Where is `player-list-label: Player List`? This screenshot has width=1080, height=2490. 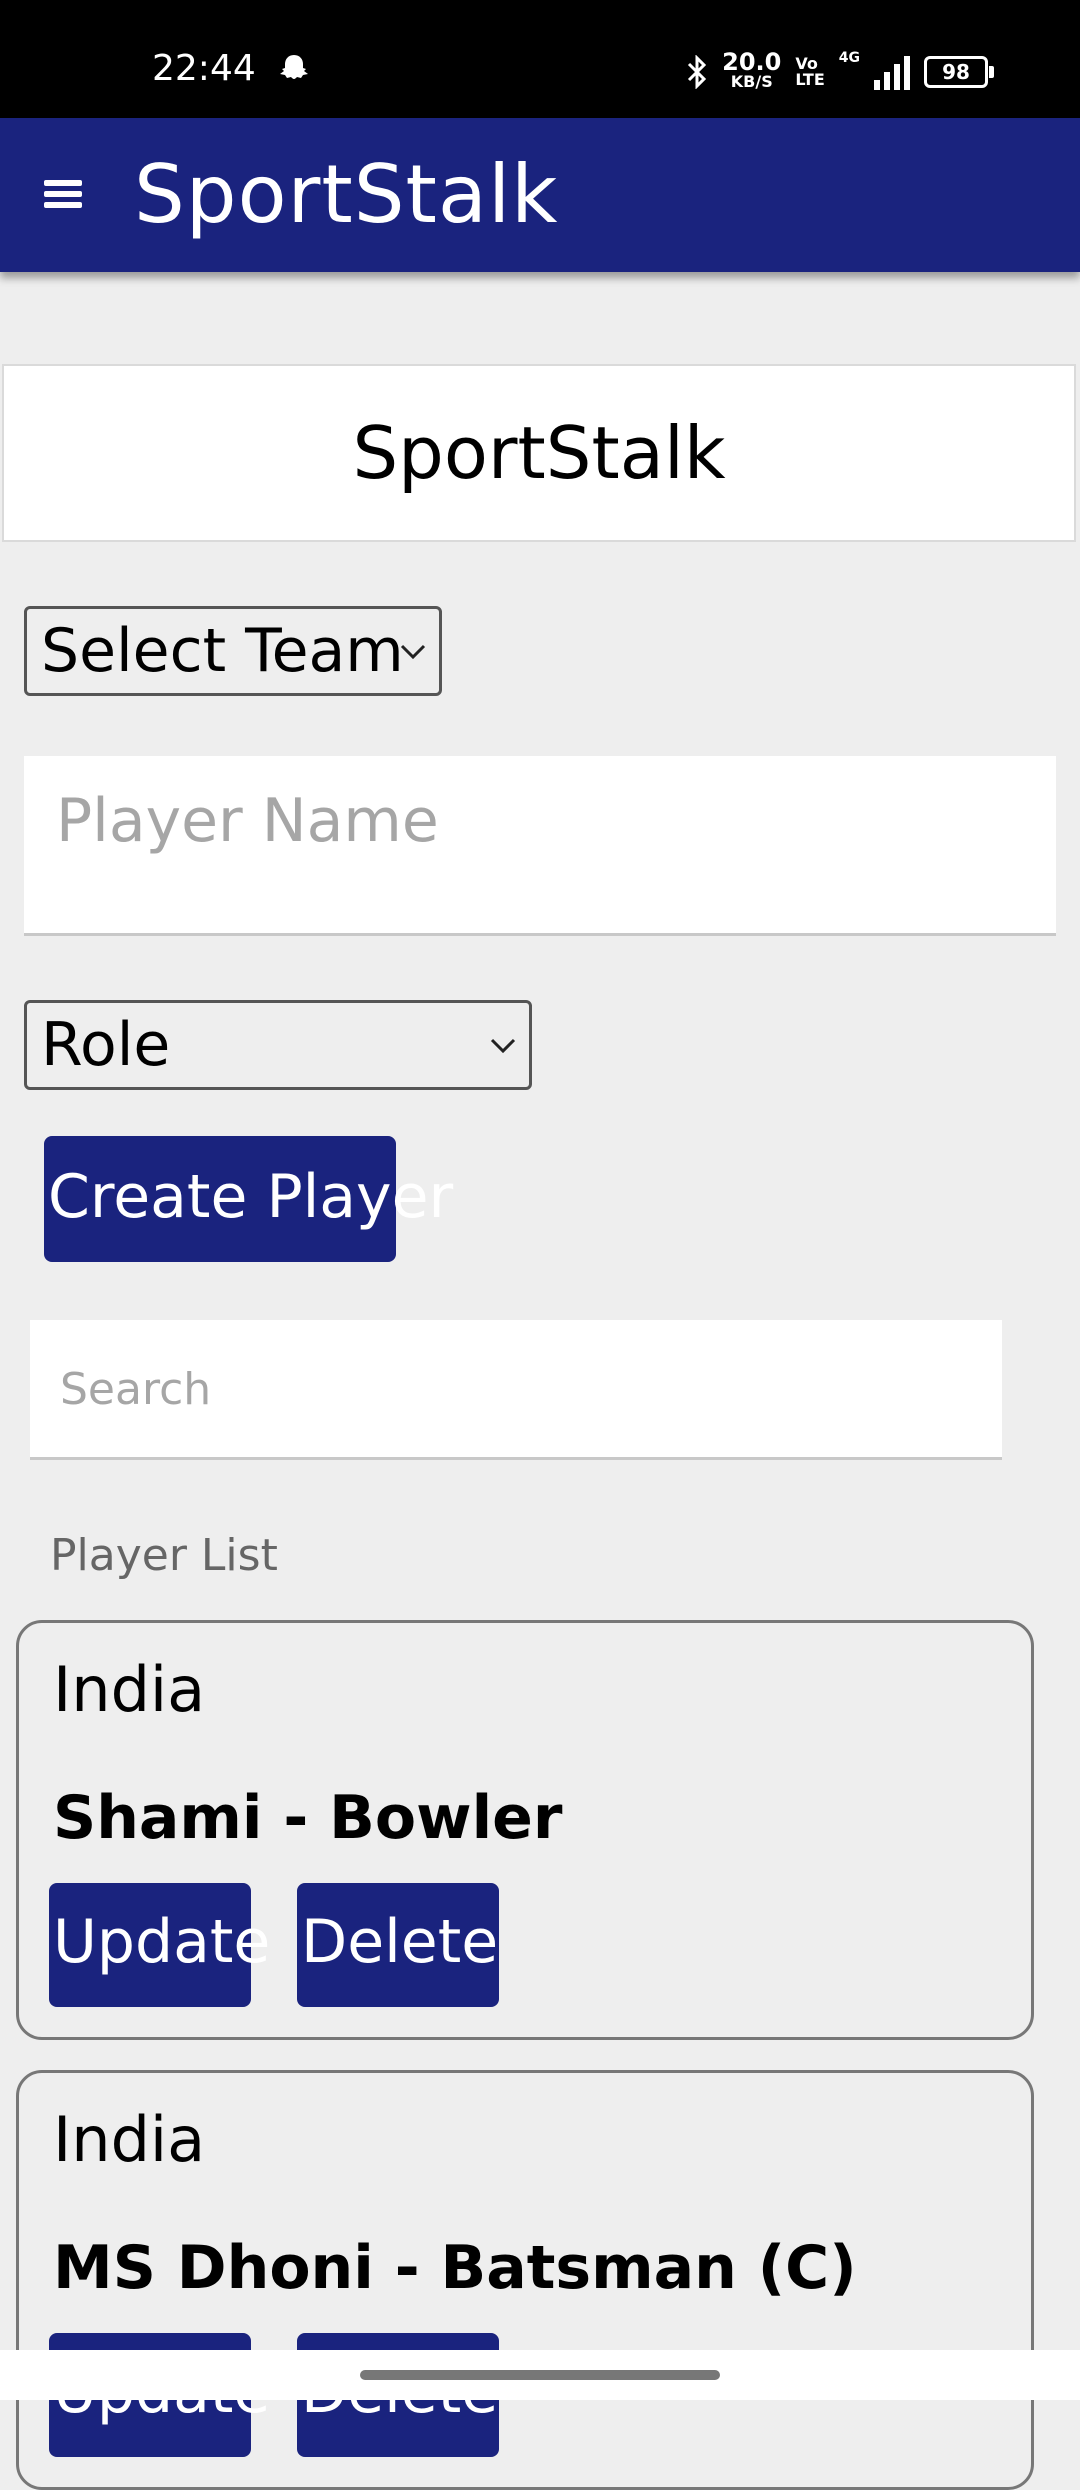
player-list-label: Player List is located at coordinates (164, 1555).